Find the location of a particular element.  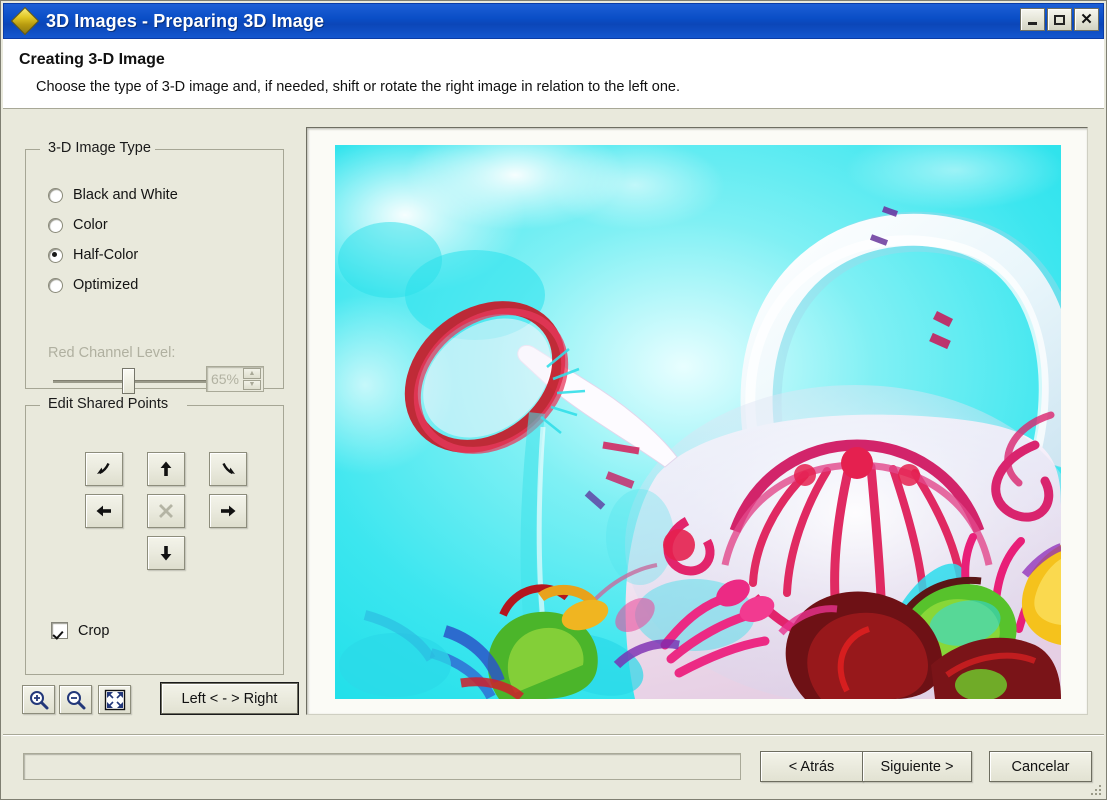

zoom-in-button is located at coordinates (38, 699).